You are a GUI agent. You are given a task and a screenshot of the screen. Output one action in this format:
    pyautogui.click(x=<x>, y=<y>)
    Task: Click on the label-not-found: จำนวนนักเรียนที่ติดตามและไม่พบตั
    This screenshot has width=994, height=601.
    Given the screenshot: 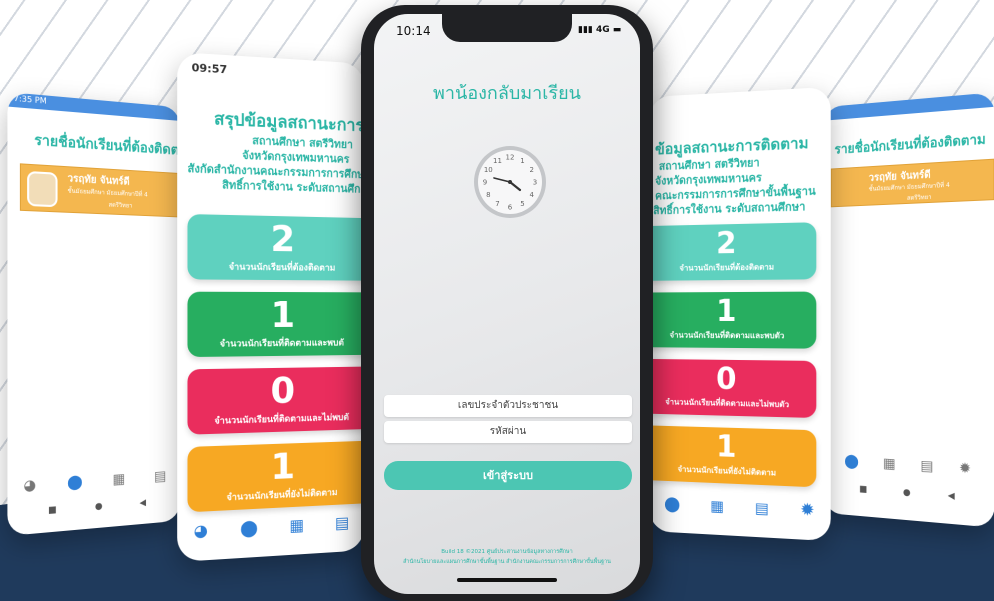 What is the action you would take?
    pyautogui.click(x=281, y=419)
    